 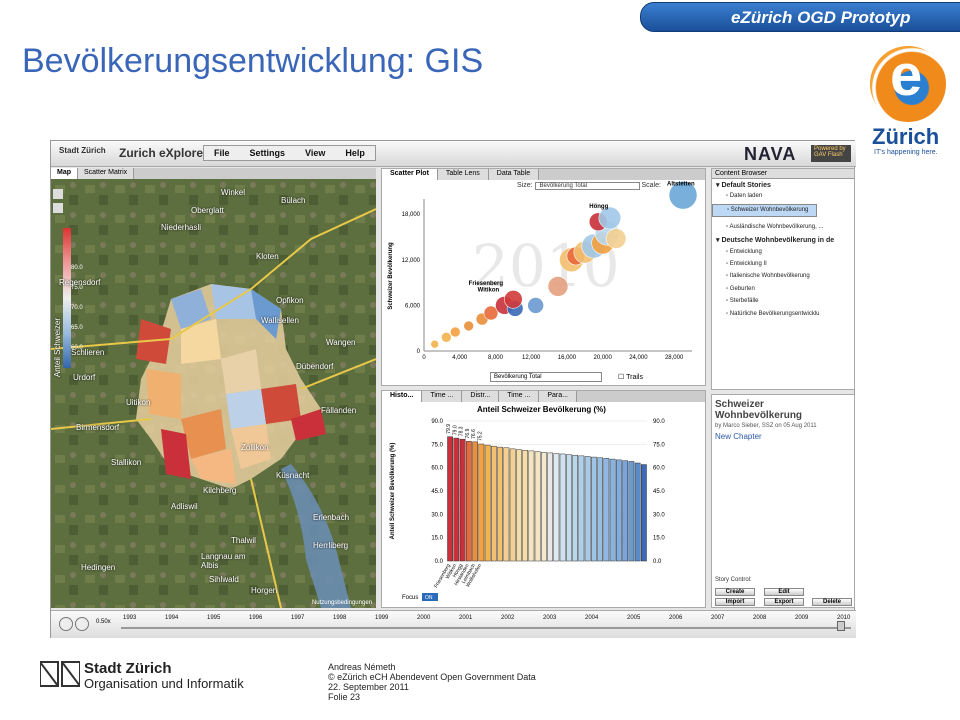 What do you see at coordinates (66, 624) in the screenshot?
I see `play-icon` at bounding box center [66, 624].